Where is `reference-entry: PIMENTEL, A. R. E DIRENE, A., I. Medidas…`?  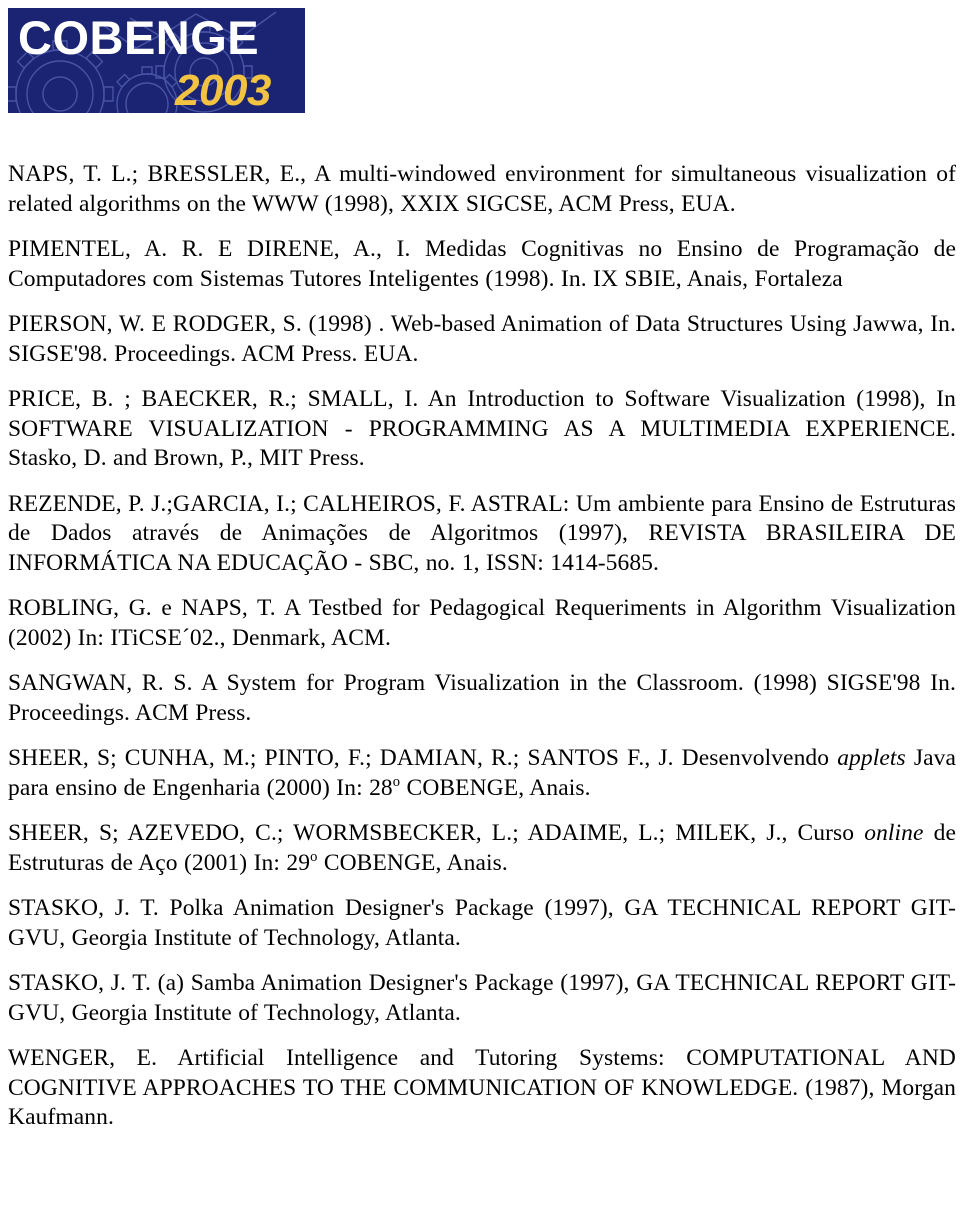 reference-entry: PIMENTEL, A. R. E DIRENE, A., I. Medidas… is located at coordinates (482, 264).